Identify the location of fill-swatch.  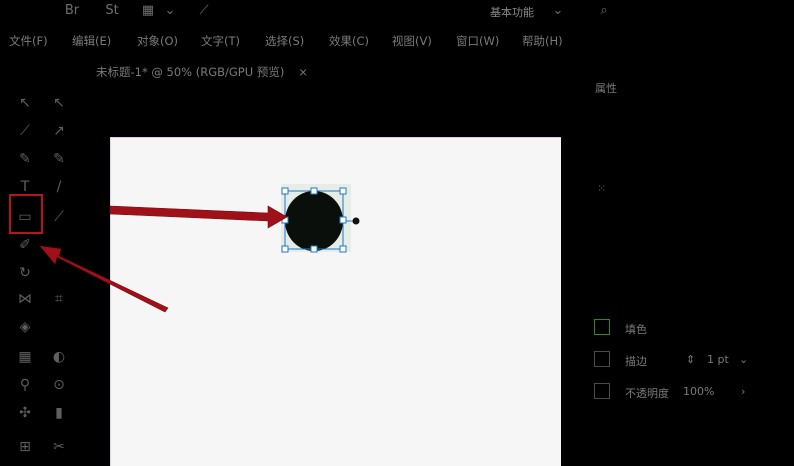
(602, 327).